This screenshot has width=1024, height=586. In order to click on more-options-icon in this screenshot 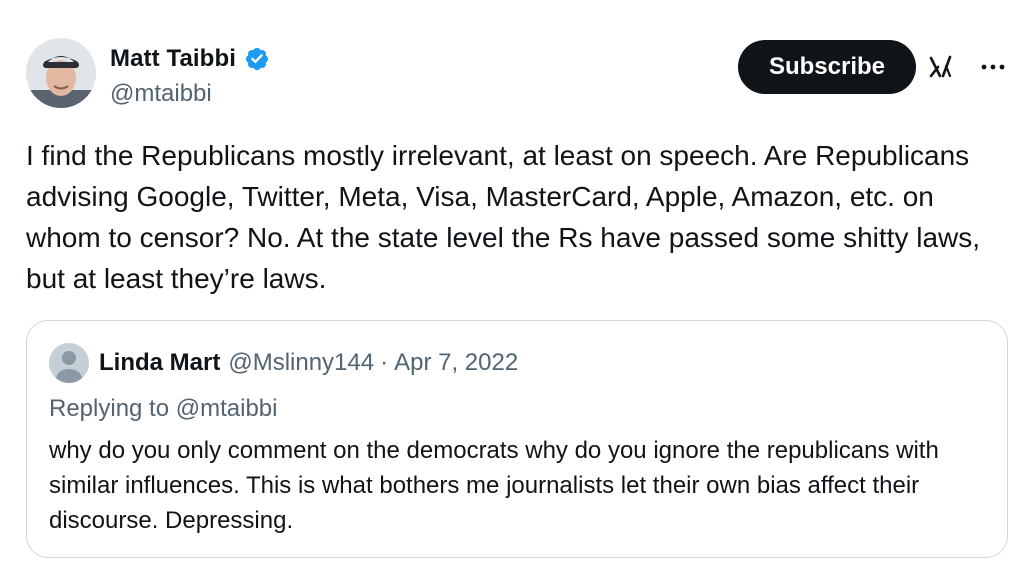, I will do `click(993, 67)`.